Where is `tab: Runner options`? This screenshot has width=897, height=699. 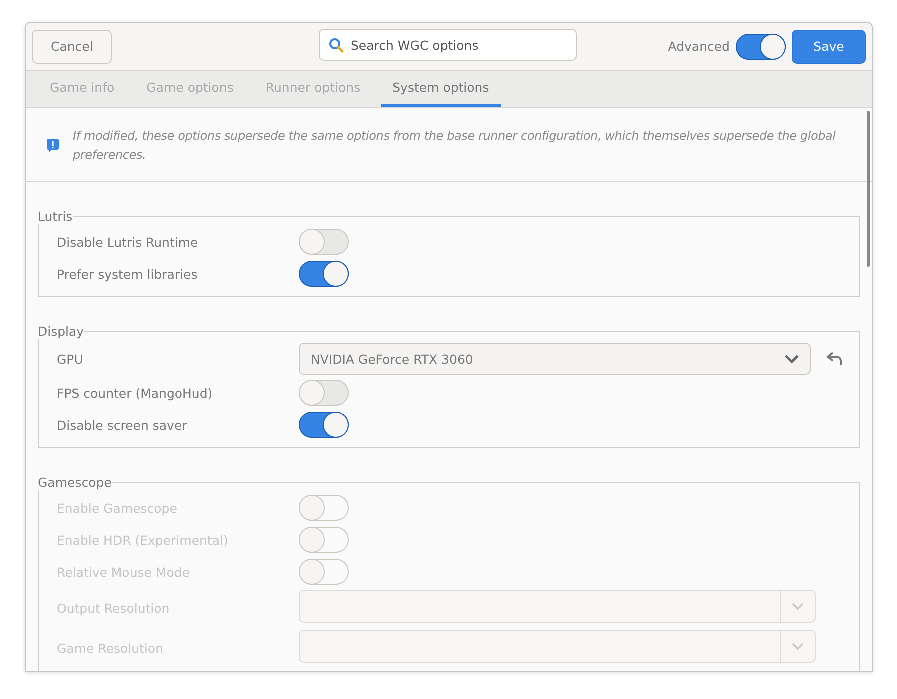
tab: Runner options is located at coordinates (313, 89).